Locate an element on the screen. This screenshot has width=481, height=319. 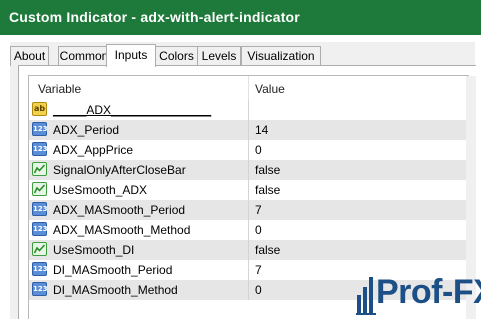
table-row: SignalOnlyAfterCloseBar false is located at coordinates (249, 170).